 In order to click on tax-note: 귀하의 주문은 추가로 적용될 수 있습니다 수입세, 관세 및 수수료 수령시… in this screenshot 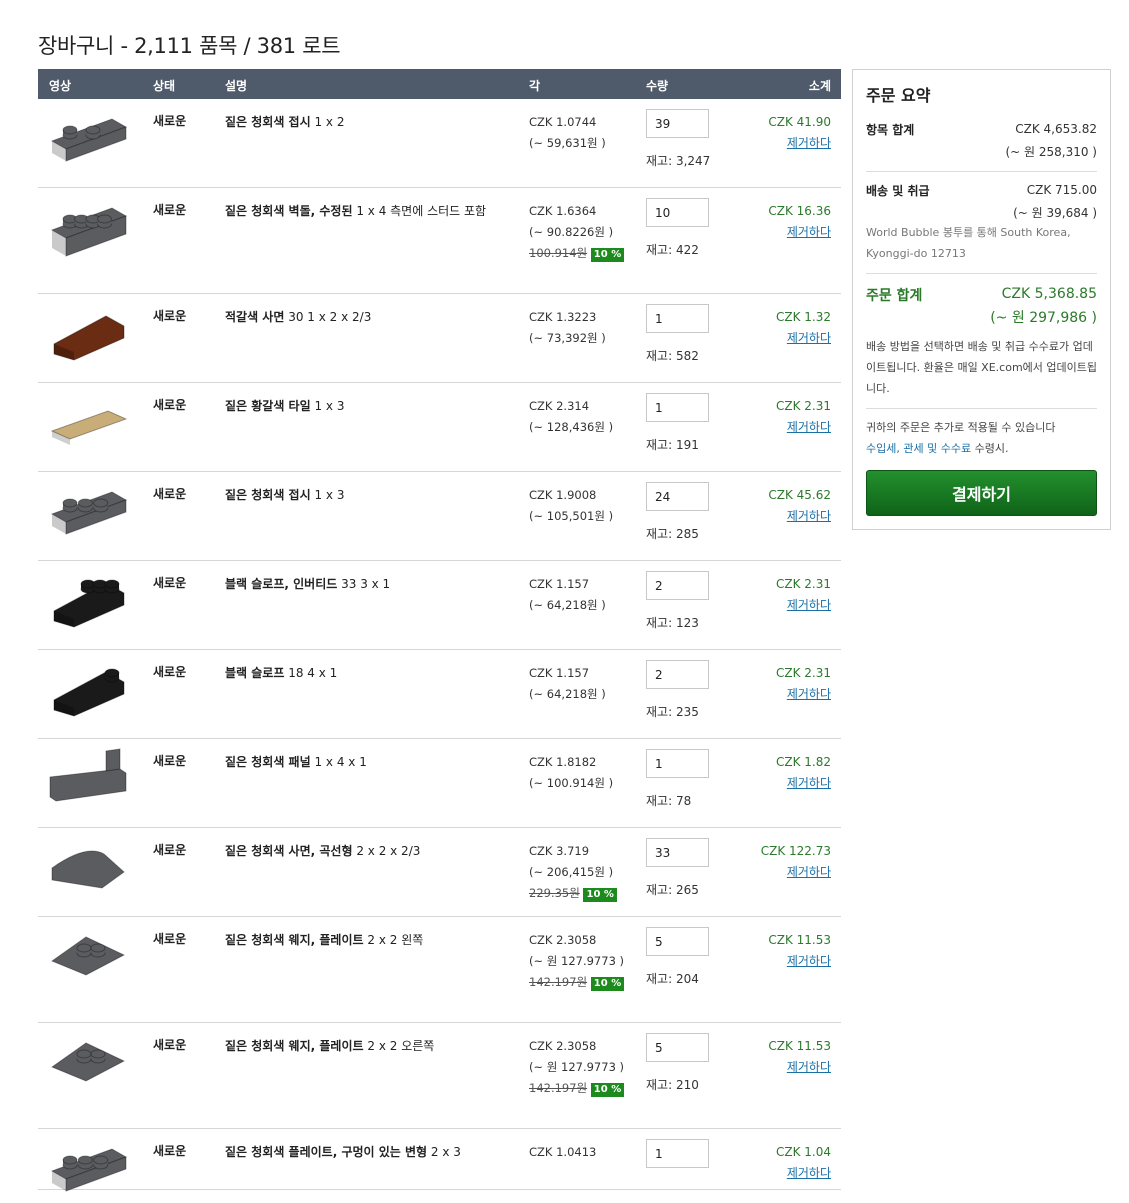, I will do `click(981, 438)`.